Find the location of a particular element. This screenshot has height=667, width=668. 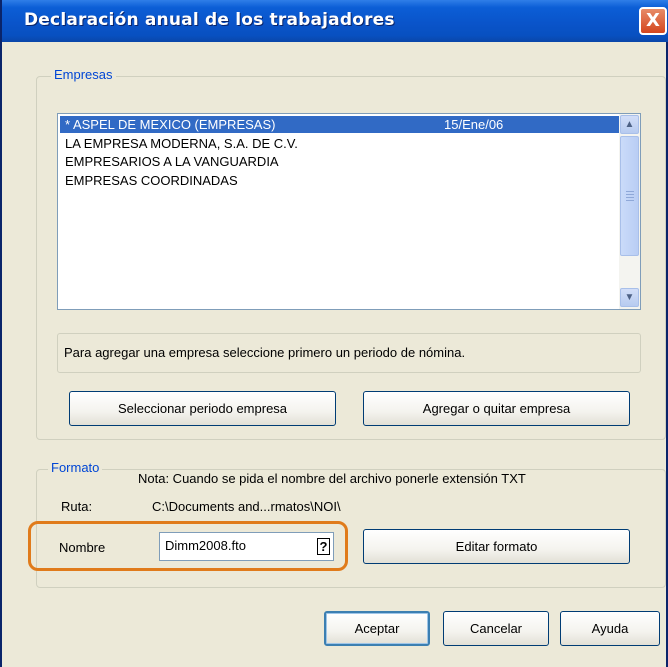

list-item: * ASPEL DE MEXICO (EMPRESAS) 15/Ene/06 is located at coordinates (339, 124).